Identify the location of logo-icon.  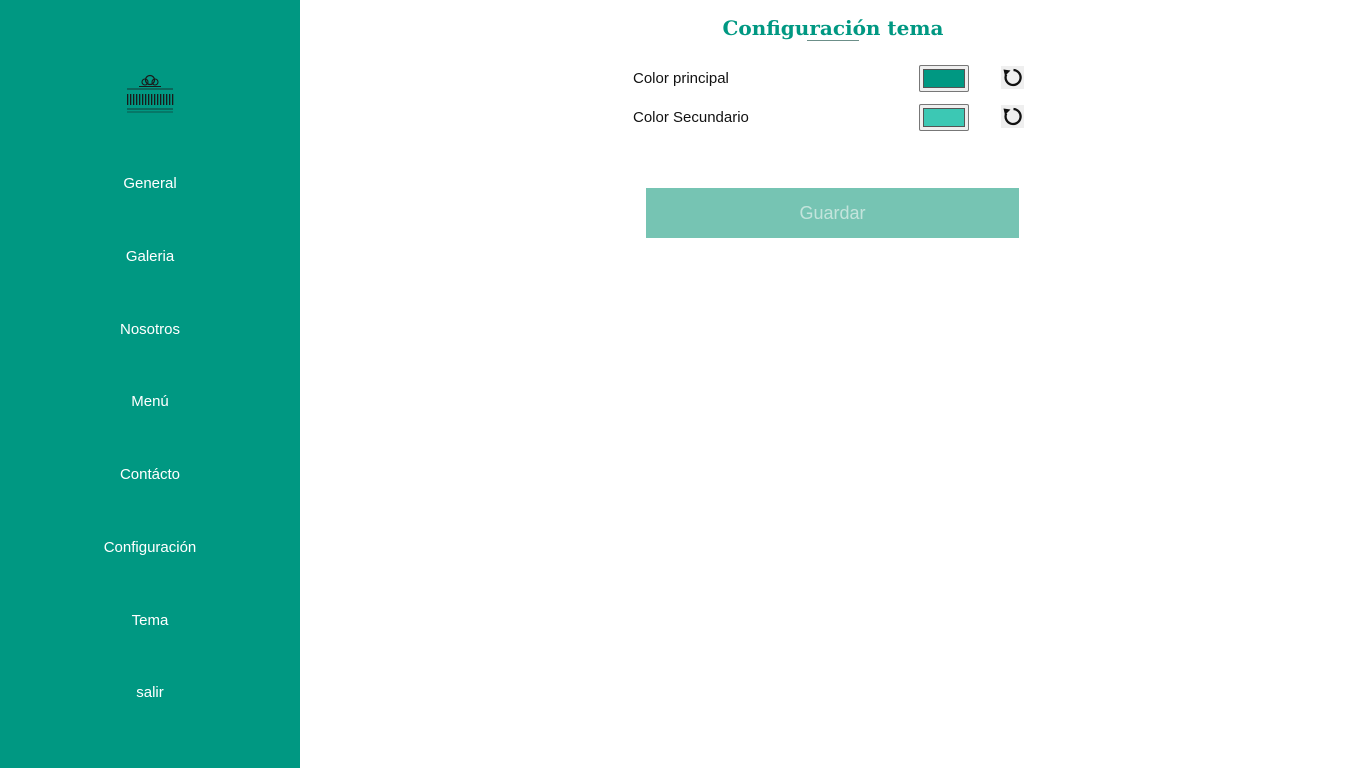
(150, 93).